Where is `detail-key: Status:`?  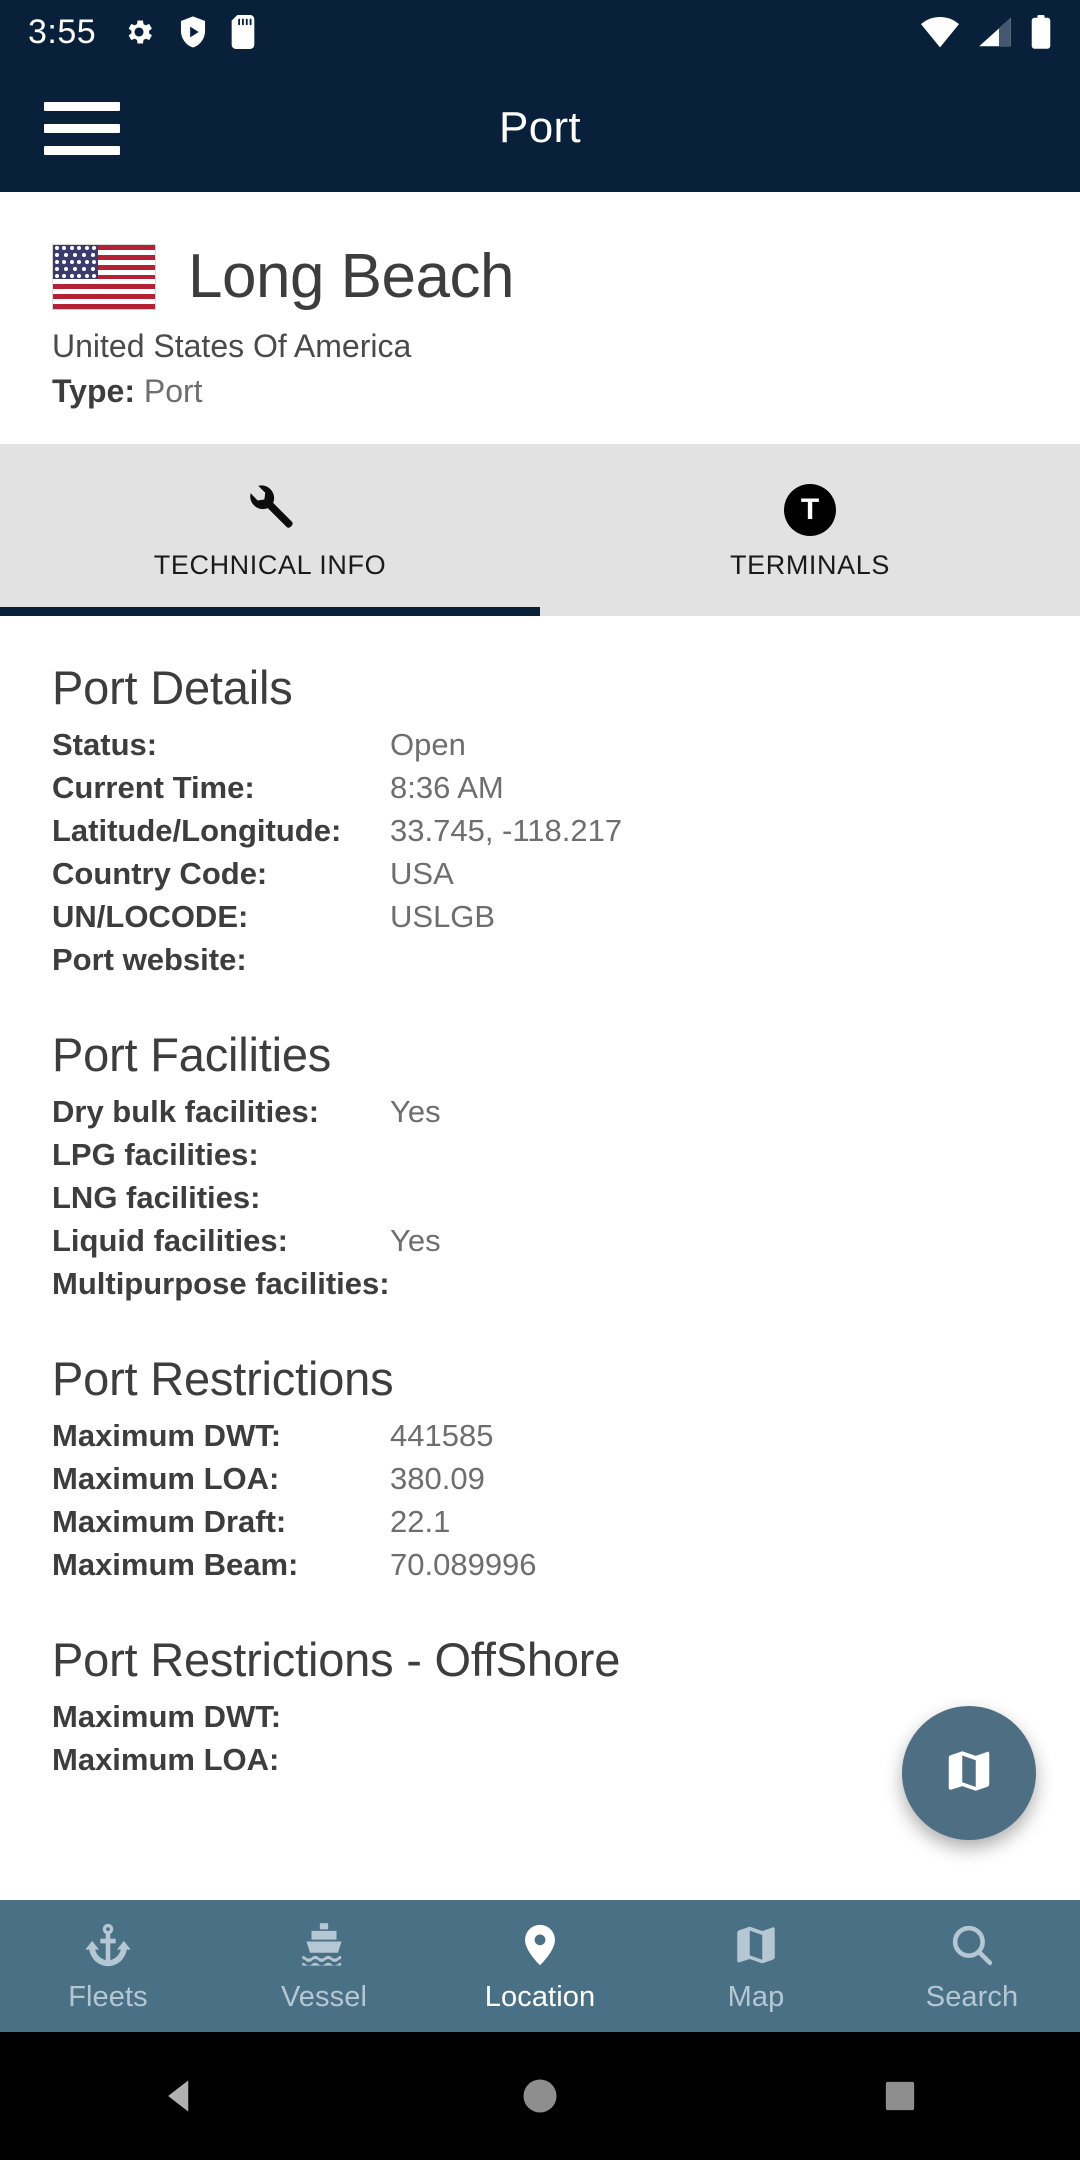 detail-key: Status: is located at coordinates (105, 744).